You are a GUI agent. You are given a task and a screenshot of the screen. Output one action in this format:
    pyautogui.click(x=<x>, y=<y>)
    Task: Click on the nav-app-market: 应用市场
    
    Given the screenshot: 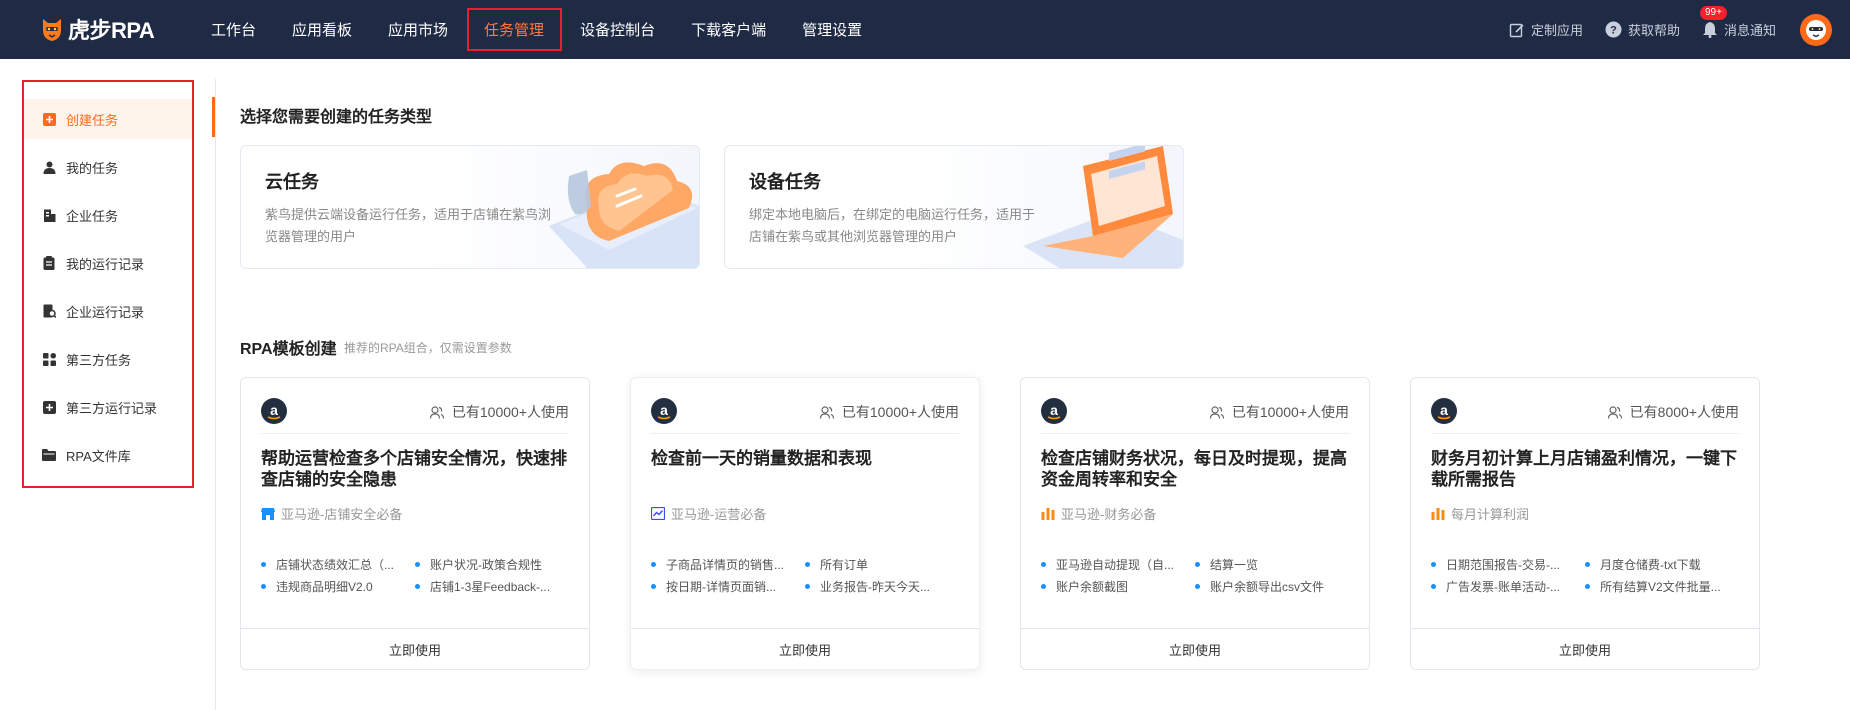 What is the action you would take?
    pyautogui.click(x=418, y=29)
    